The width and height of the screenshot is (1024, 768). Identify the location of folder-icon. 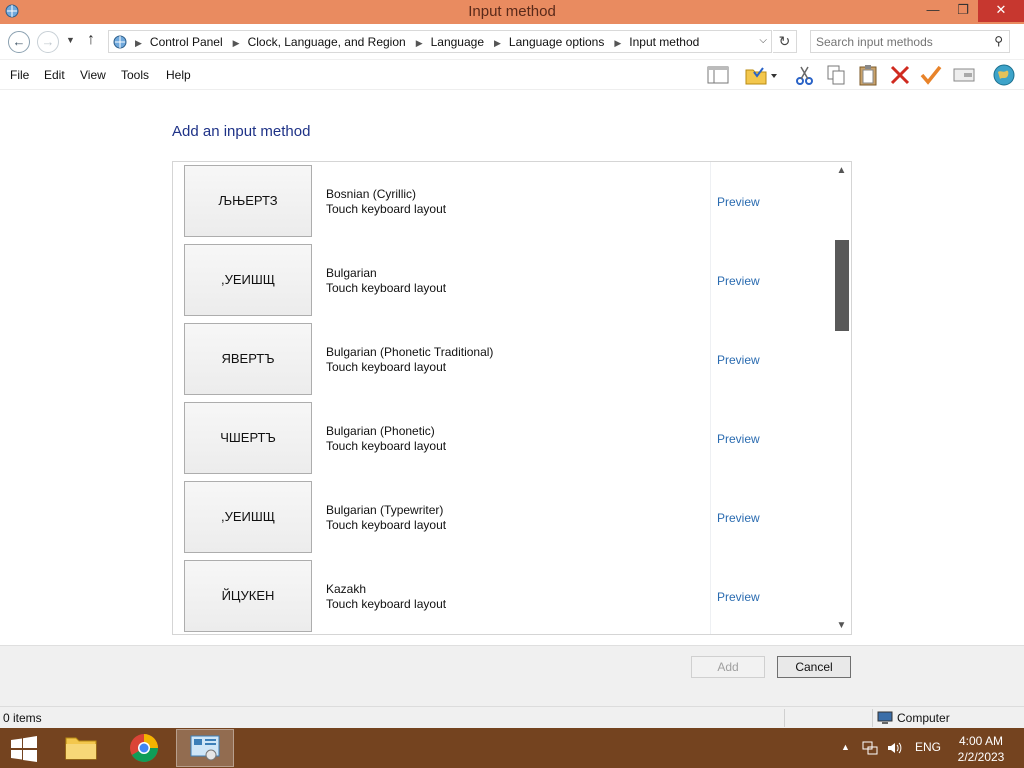
(81, 748).